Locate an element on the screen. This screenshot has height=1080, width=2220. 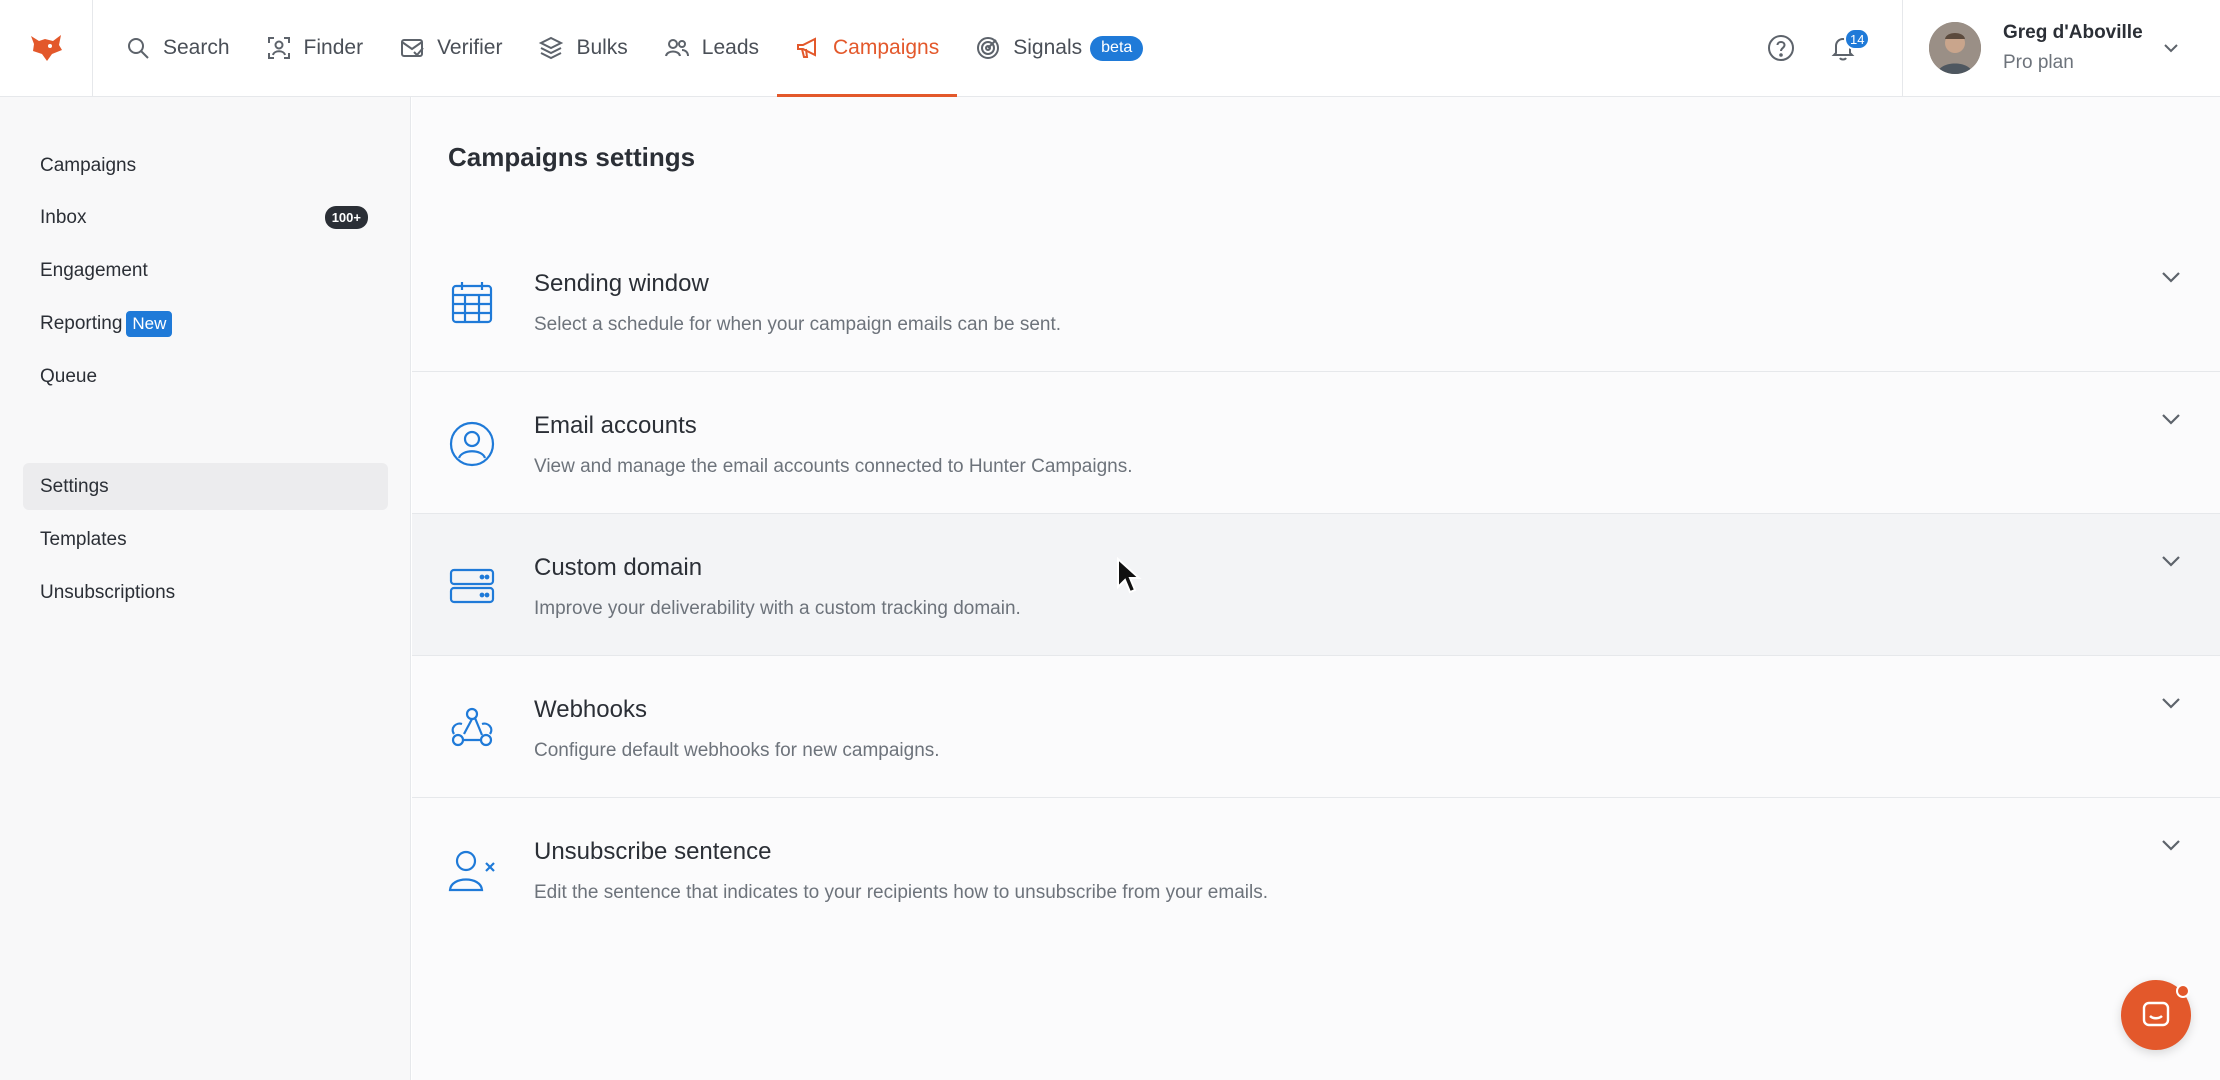
sidebar-item-label: Engagement is located at coordinates (94, 270).